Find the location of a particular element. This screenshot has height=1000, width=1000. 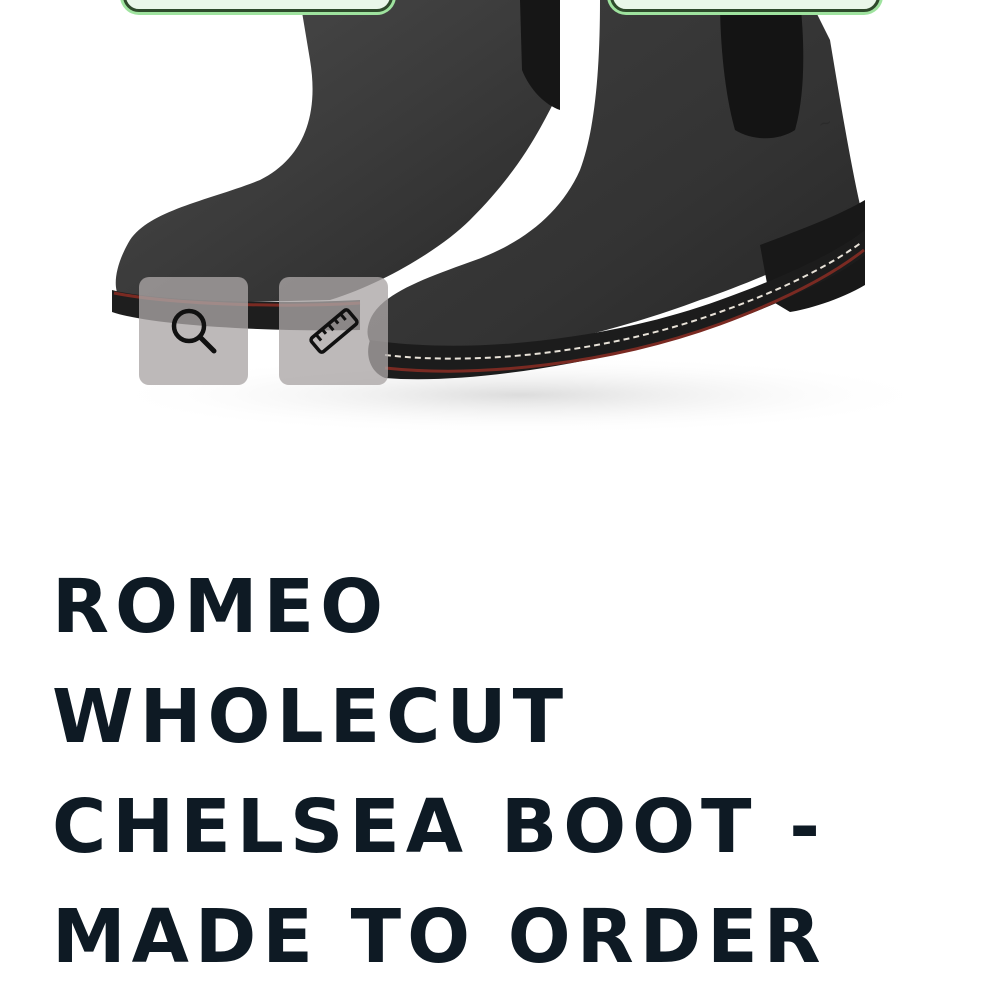

ruler-icon is located at coordinates (333, 331).